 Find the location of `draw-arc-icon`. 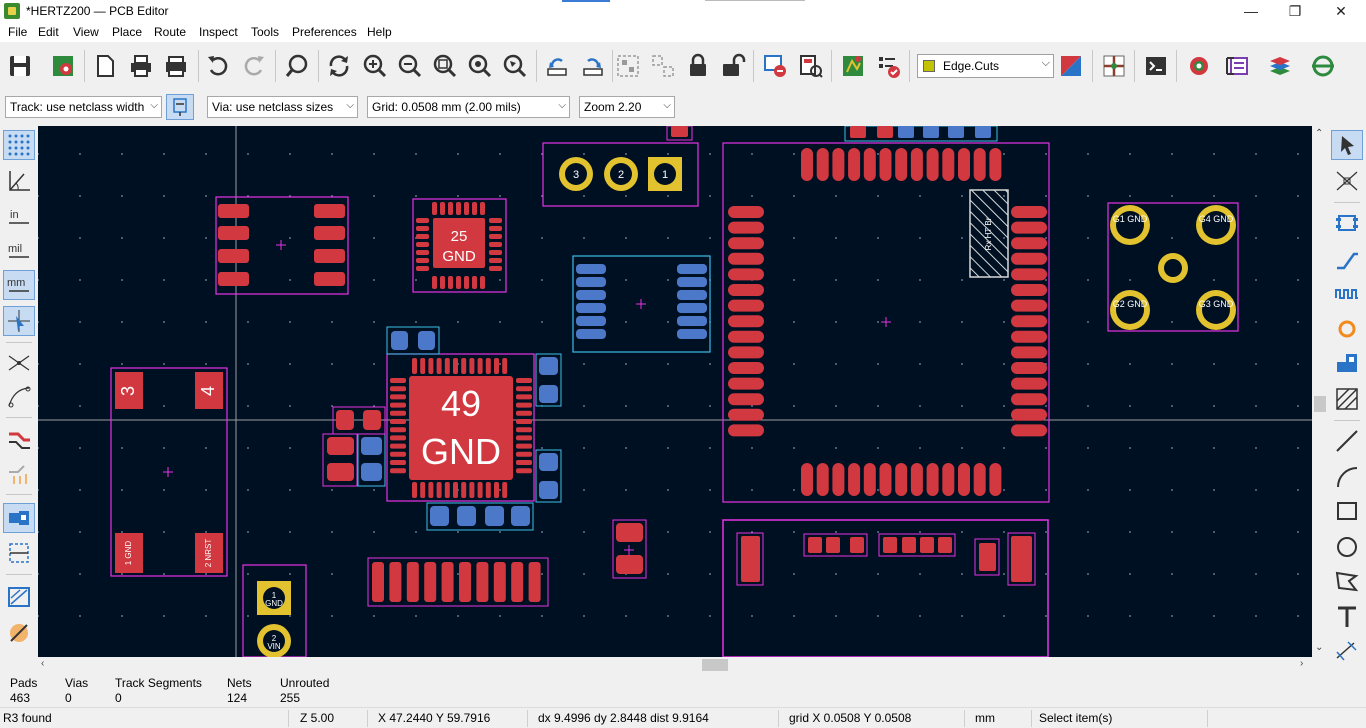

draw-arc-icon is located at coordinates (1347, 477).